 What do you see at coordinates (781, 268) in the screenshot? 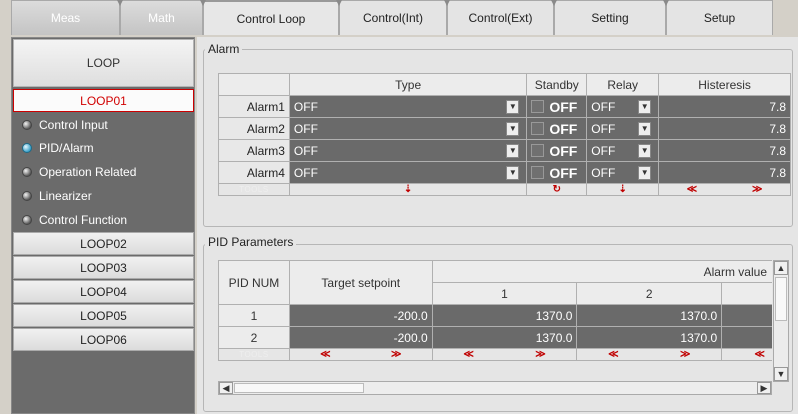
I see `scroll-up-icon: ▲` at bounding box center [781, 268].